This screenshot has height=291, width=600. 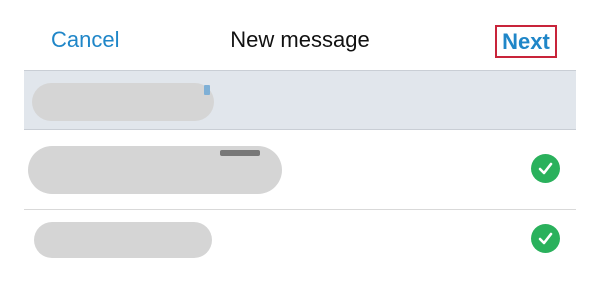 What do you see at coordinates (526, 41) in the screenshot?
I see `next-button: Next` at bounding box center [526, 41].